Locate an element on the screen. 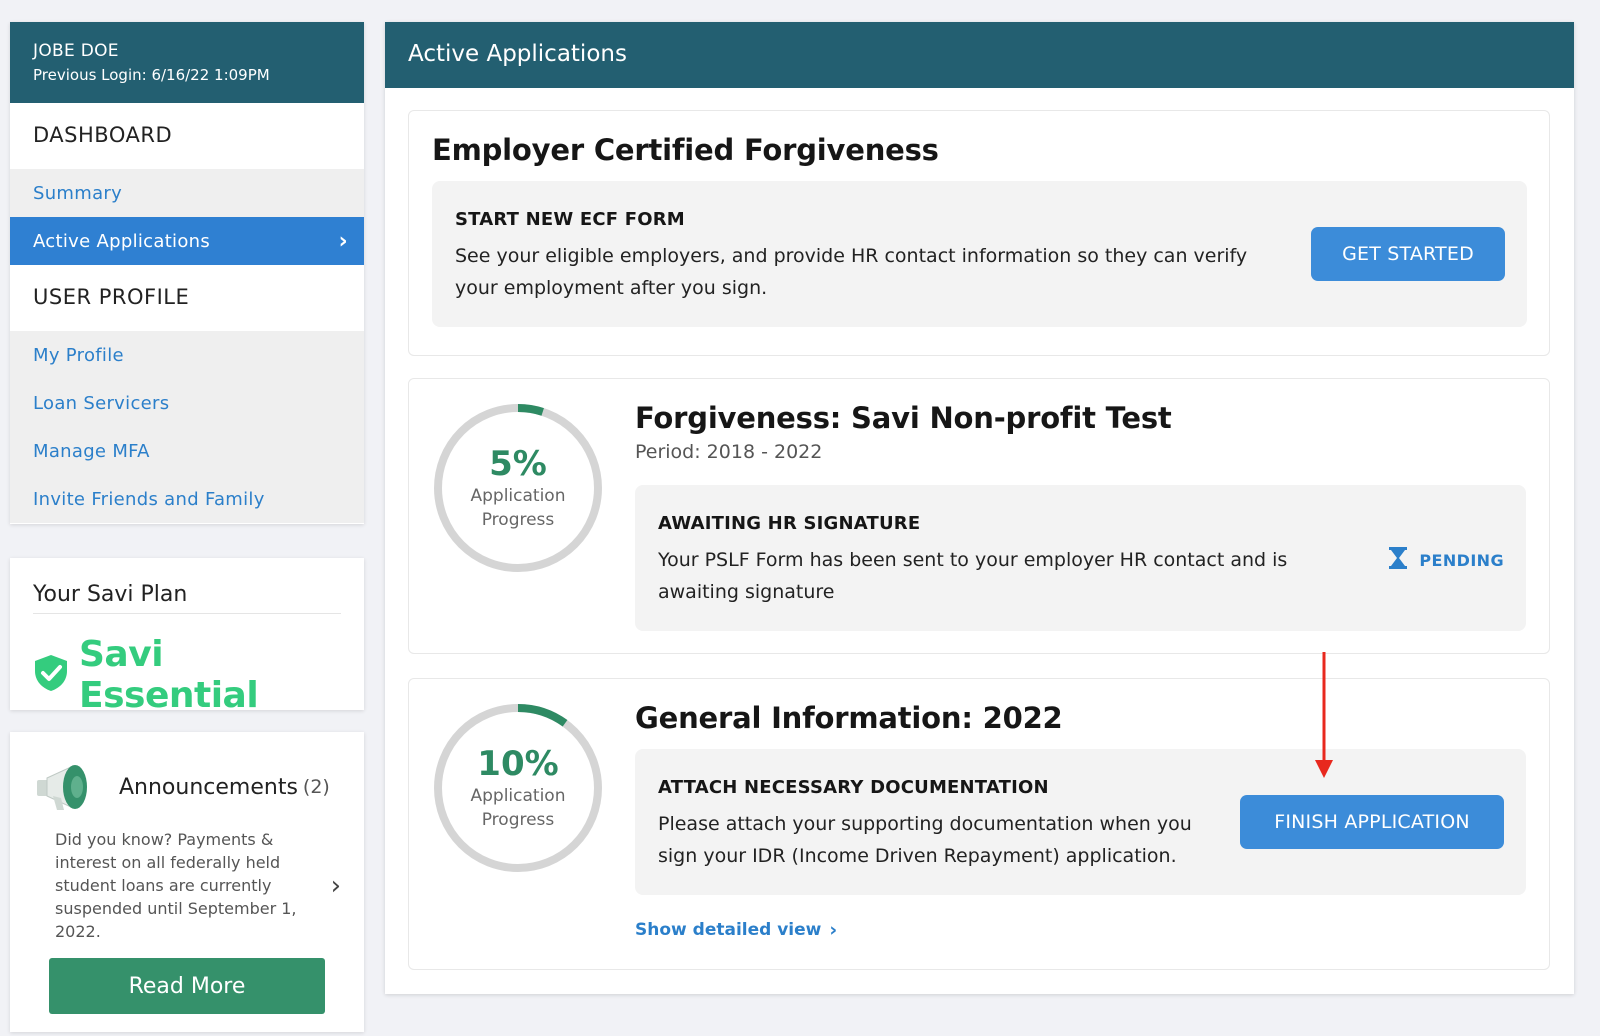  show-detailed-view-link: Show detailed view › is located at coordinates (736, 930).